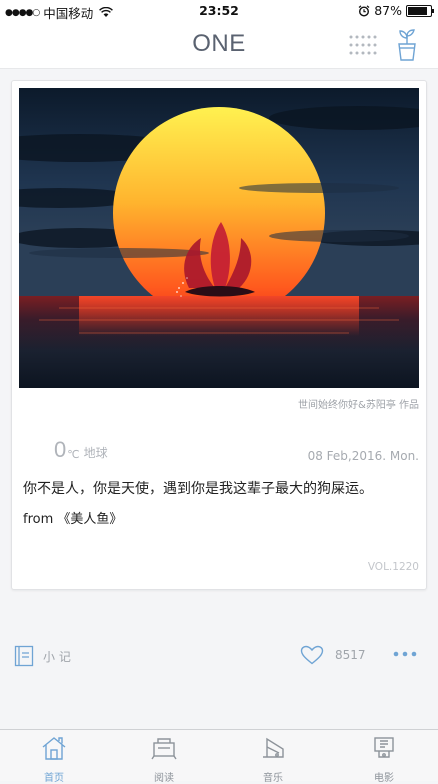  I want to click on like-button: 8517, so click(333, 655).